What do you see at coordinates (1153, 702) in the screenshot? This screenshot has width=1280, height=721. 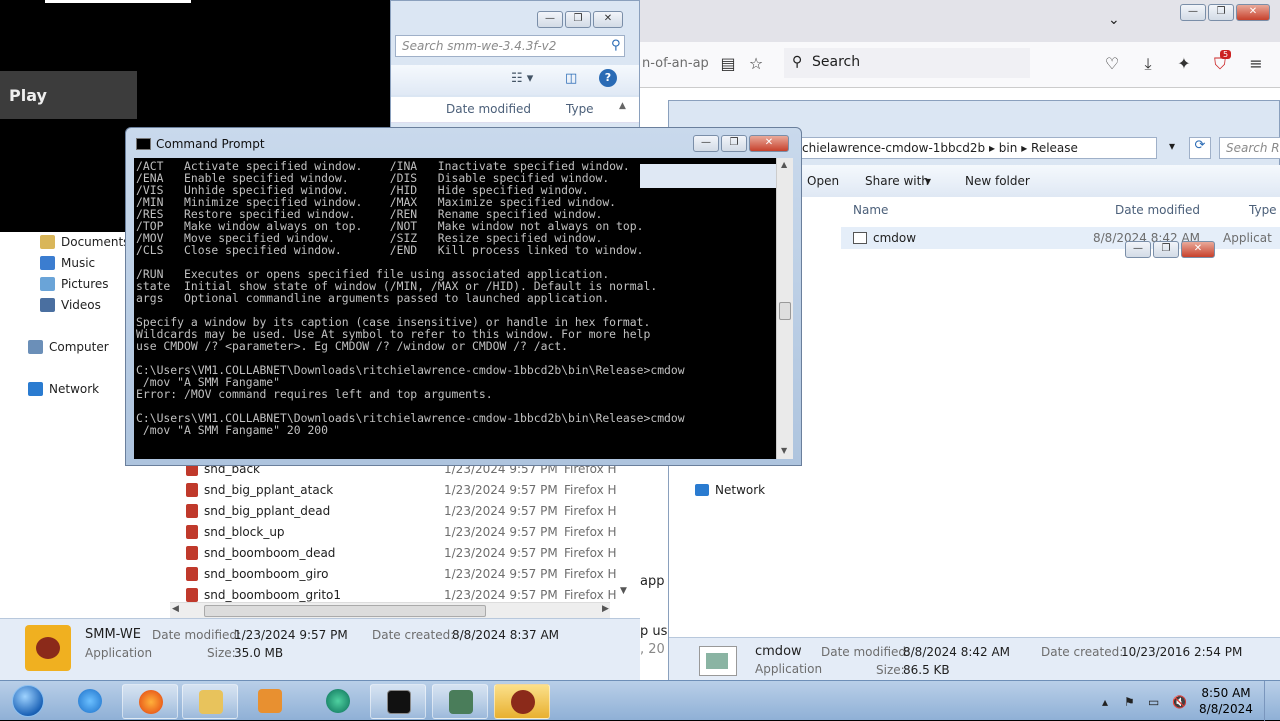 I see `network-tray-icon: ▭` at bounding box center [1153, 702].